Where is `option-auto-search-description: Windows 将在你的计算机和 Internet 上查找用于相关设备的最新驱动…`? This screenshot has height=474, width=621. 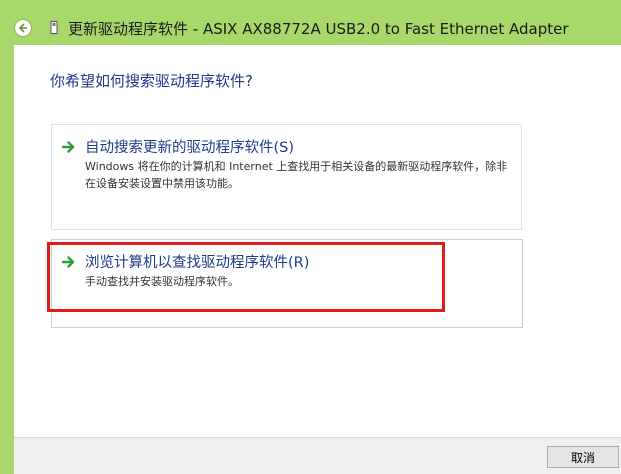 option-auto-search-description: Windows 将在你的计算机和 Internet 上查找用于相关设备的最新驱动… is located at coordinates (296, 175).